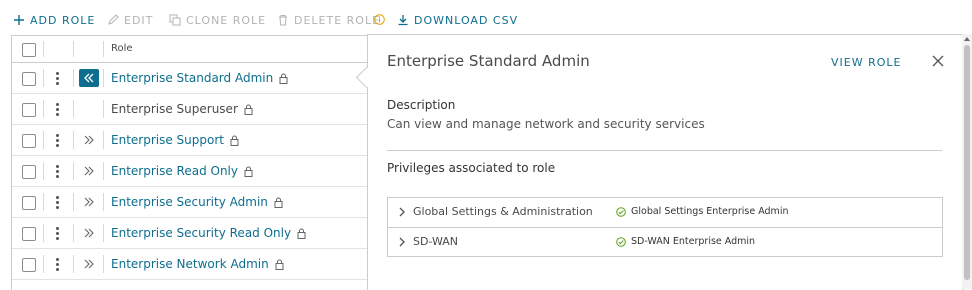  Describe the element at coordinates (122, 48) in the screenshot. I see `column-header-role: Role` at that location.